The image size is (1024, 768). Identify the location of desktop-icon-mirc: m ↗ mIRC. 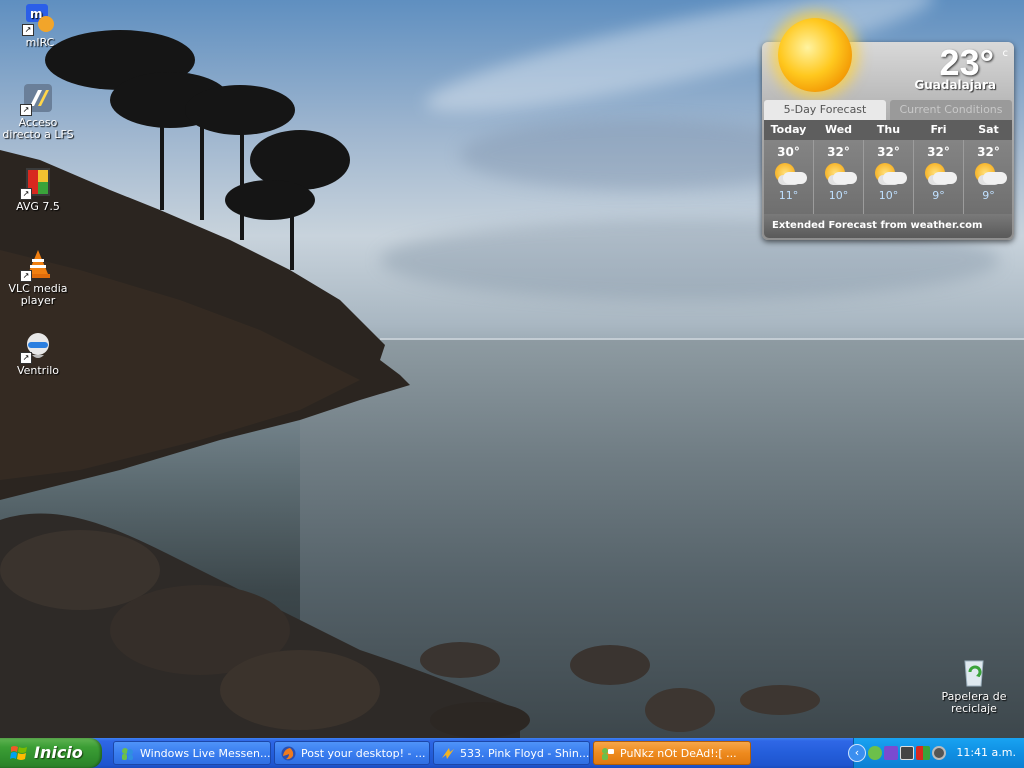
(40, 25).